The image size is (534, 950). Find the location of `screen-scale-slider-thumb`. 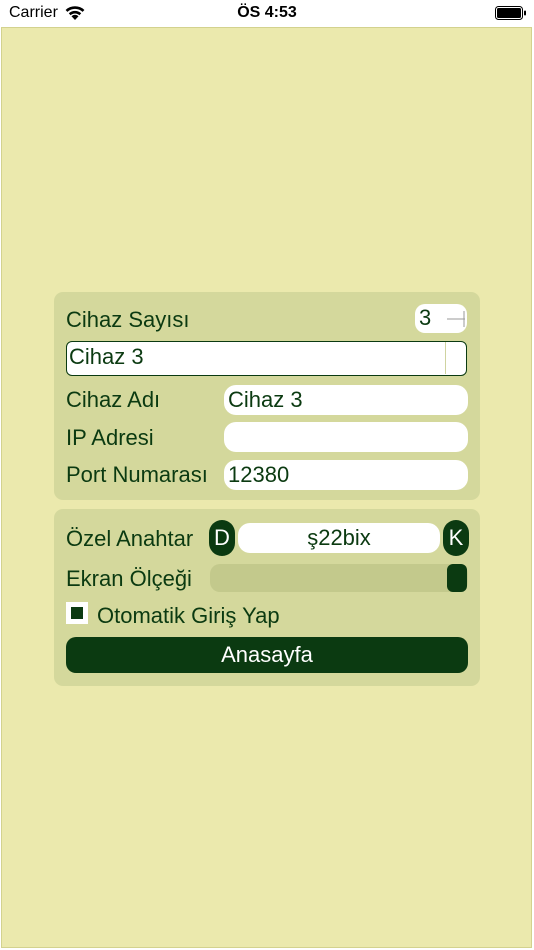

screen-scale-slider-thumb is located at coordinates (457, 578).